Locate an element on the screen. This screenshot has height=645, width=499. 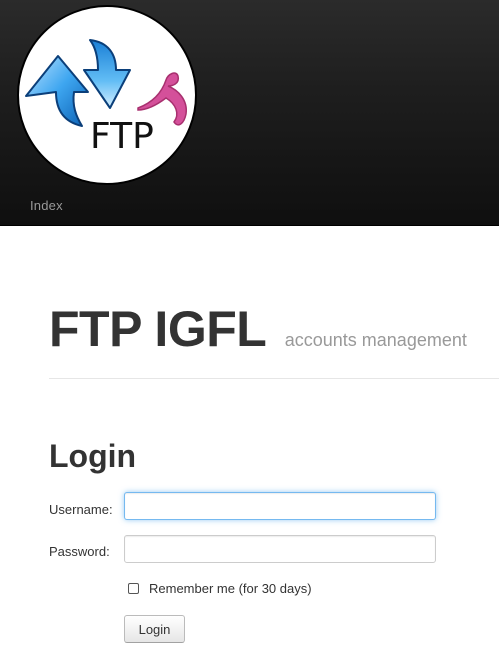
login-heading: Login is located at coordinates (93, 456).